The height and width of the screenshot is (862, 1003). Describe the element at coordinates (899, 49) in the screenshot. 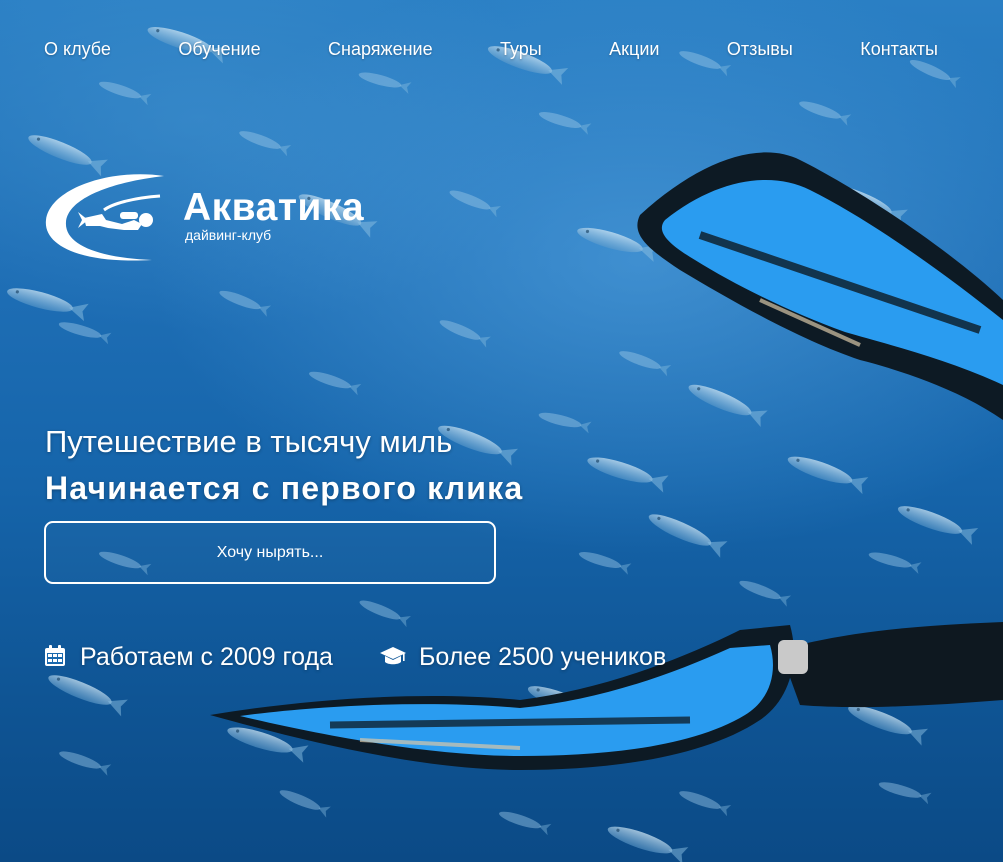

I see `nav-link-contacts: Контакты` at that location.